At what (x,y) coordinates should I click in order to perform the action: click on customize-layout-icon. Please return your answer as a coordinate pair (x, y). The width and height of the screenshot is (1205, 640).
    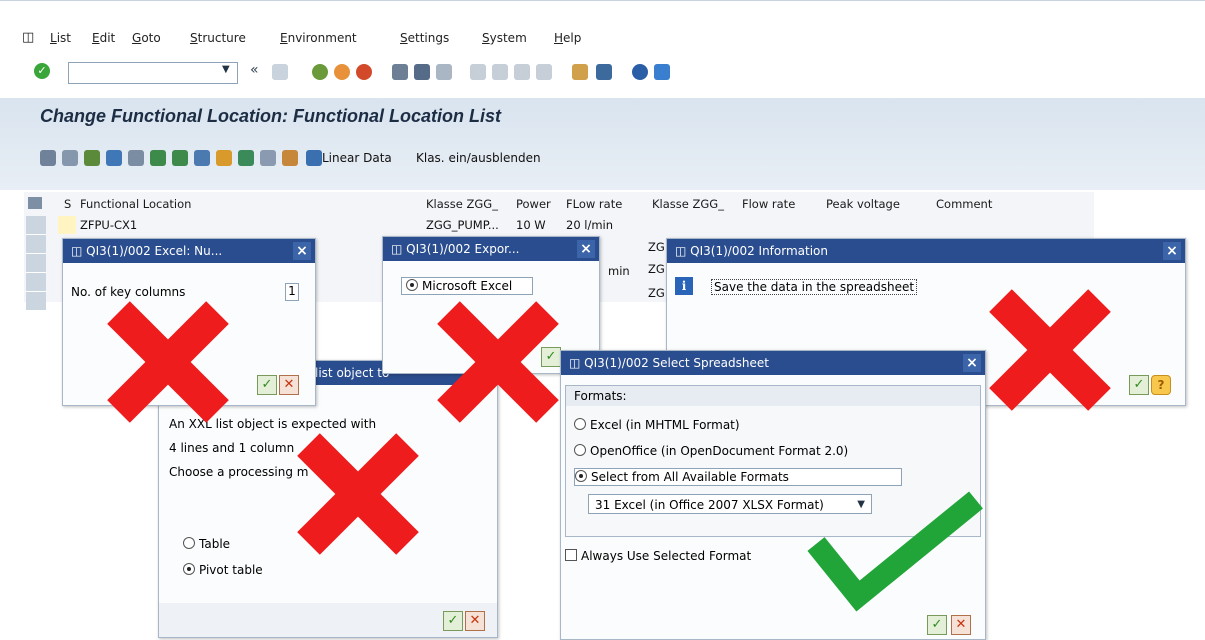
    Looking at the image, I should click on (662, 72).